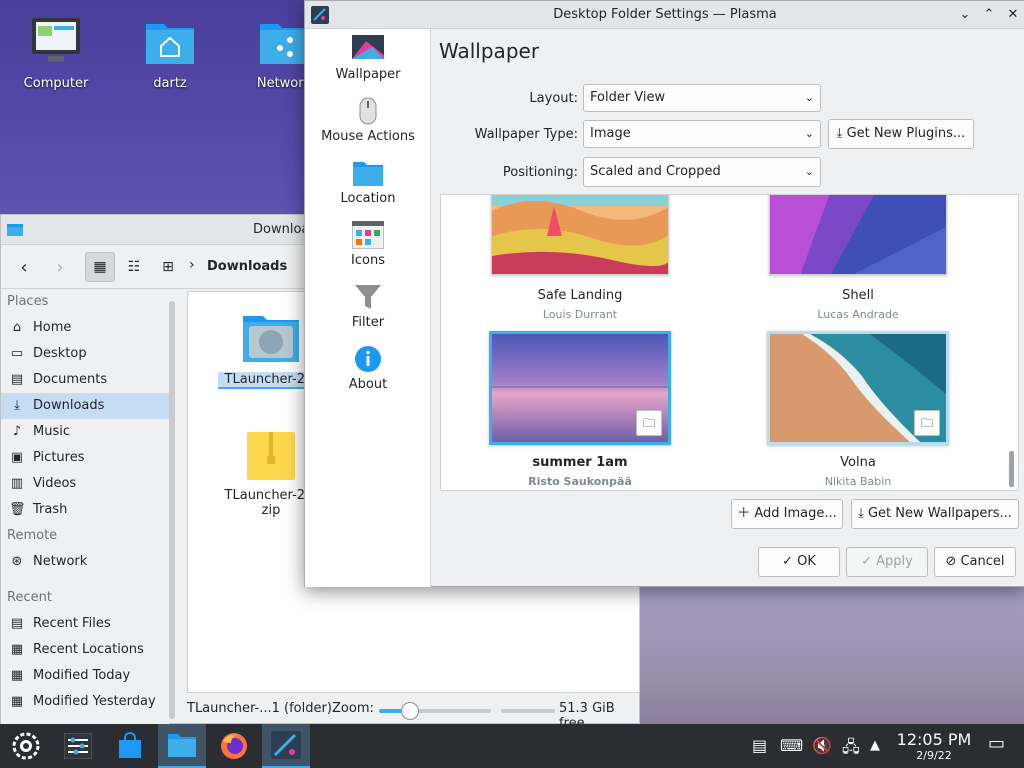 This screenshot has height=768, width=1024. What do you see at coordinates (85, 328) in the screenshot?
I see `places-item-home: ⌂ Home` at bounding box center [85, 328].